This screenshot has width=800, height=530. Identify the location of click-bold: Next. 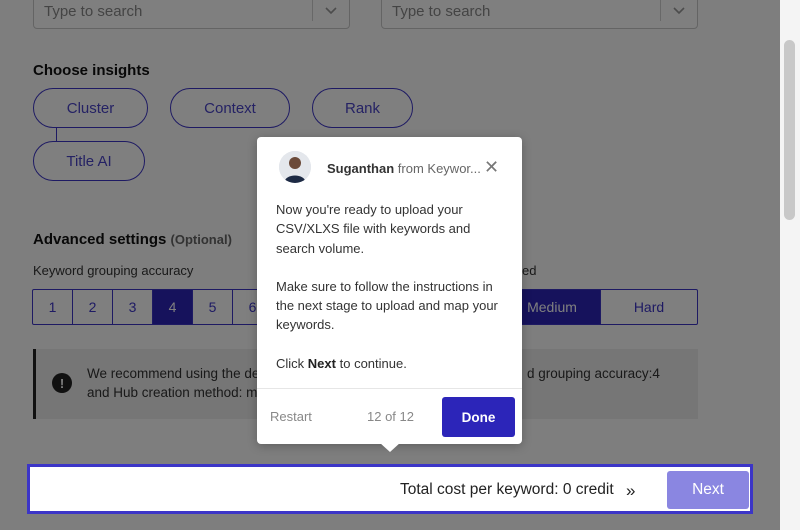
(321, 363).